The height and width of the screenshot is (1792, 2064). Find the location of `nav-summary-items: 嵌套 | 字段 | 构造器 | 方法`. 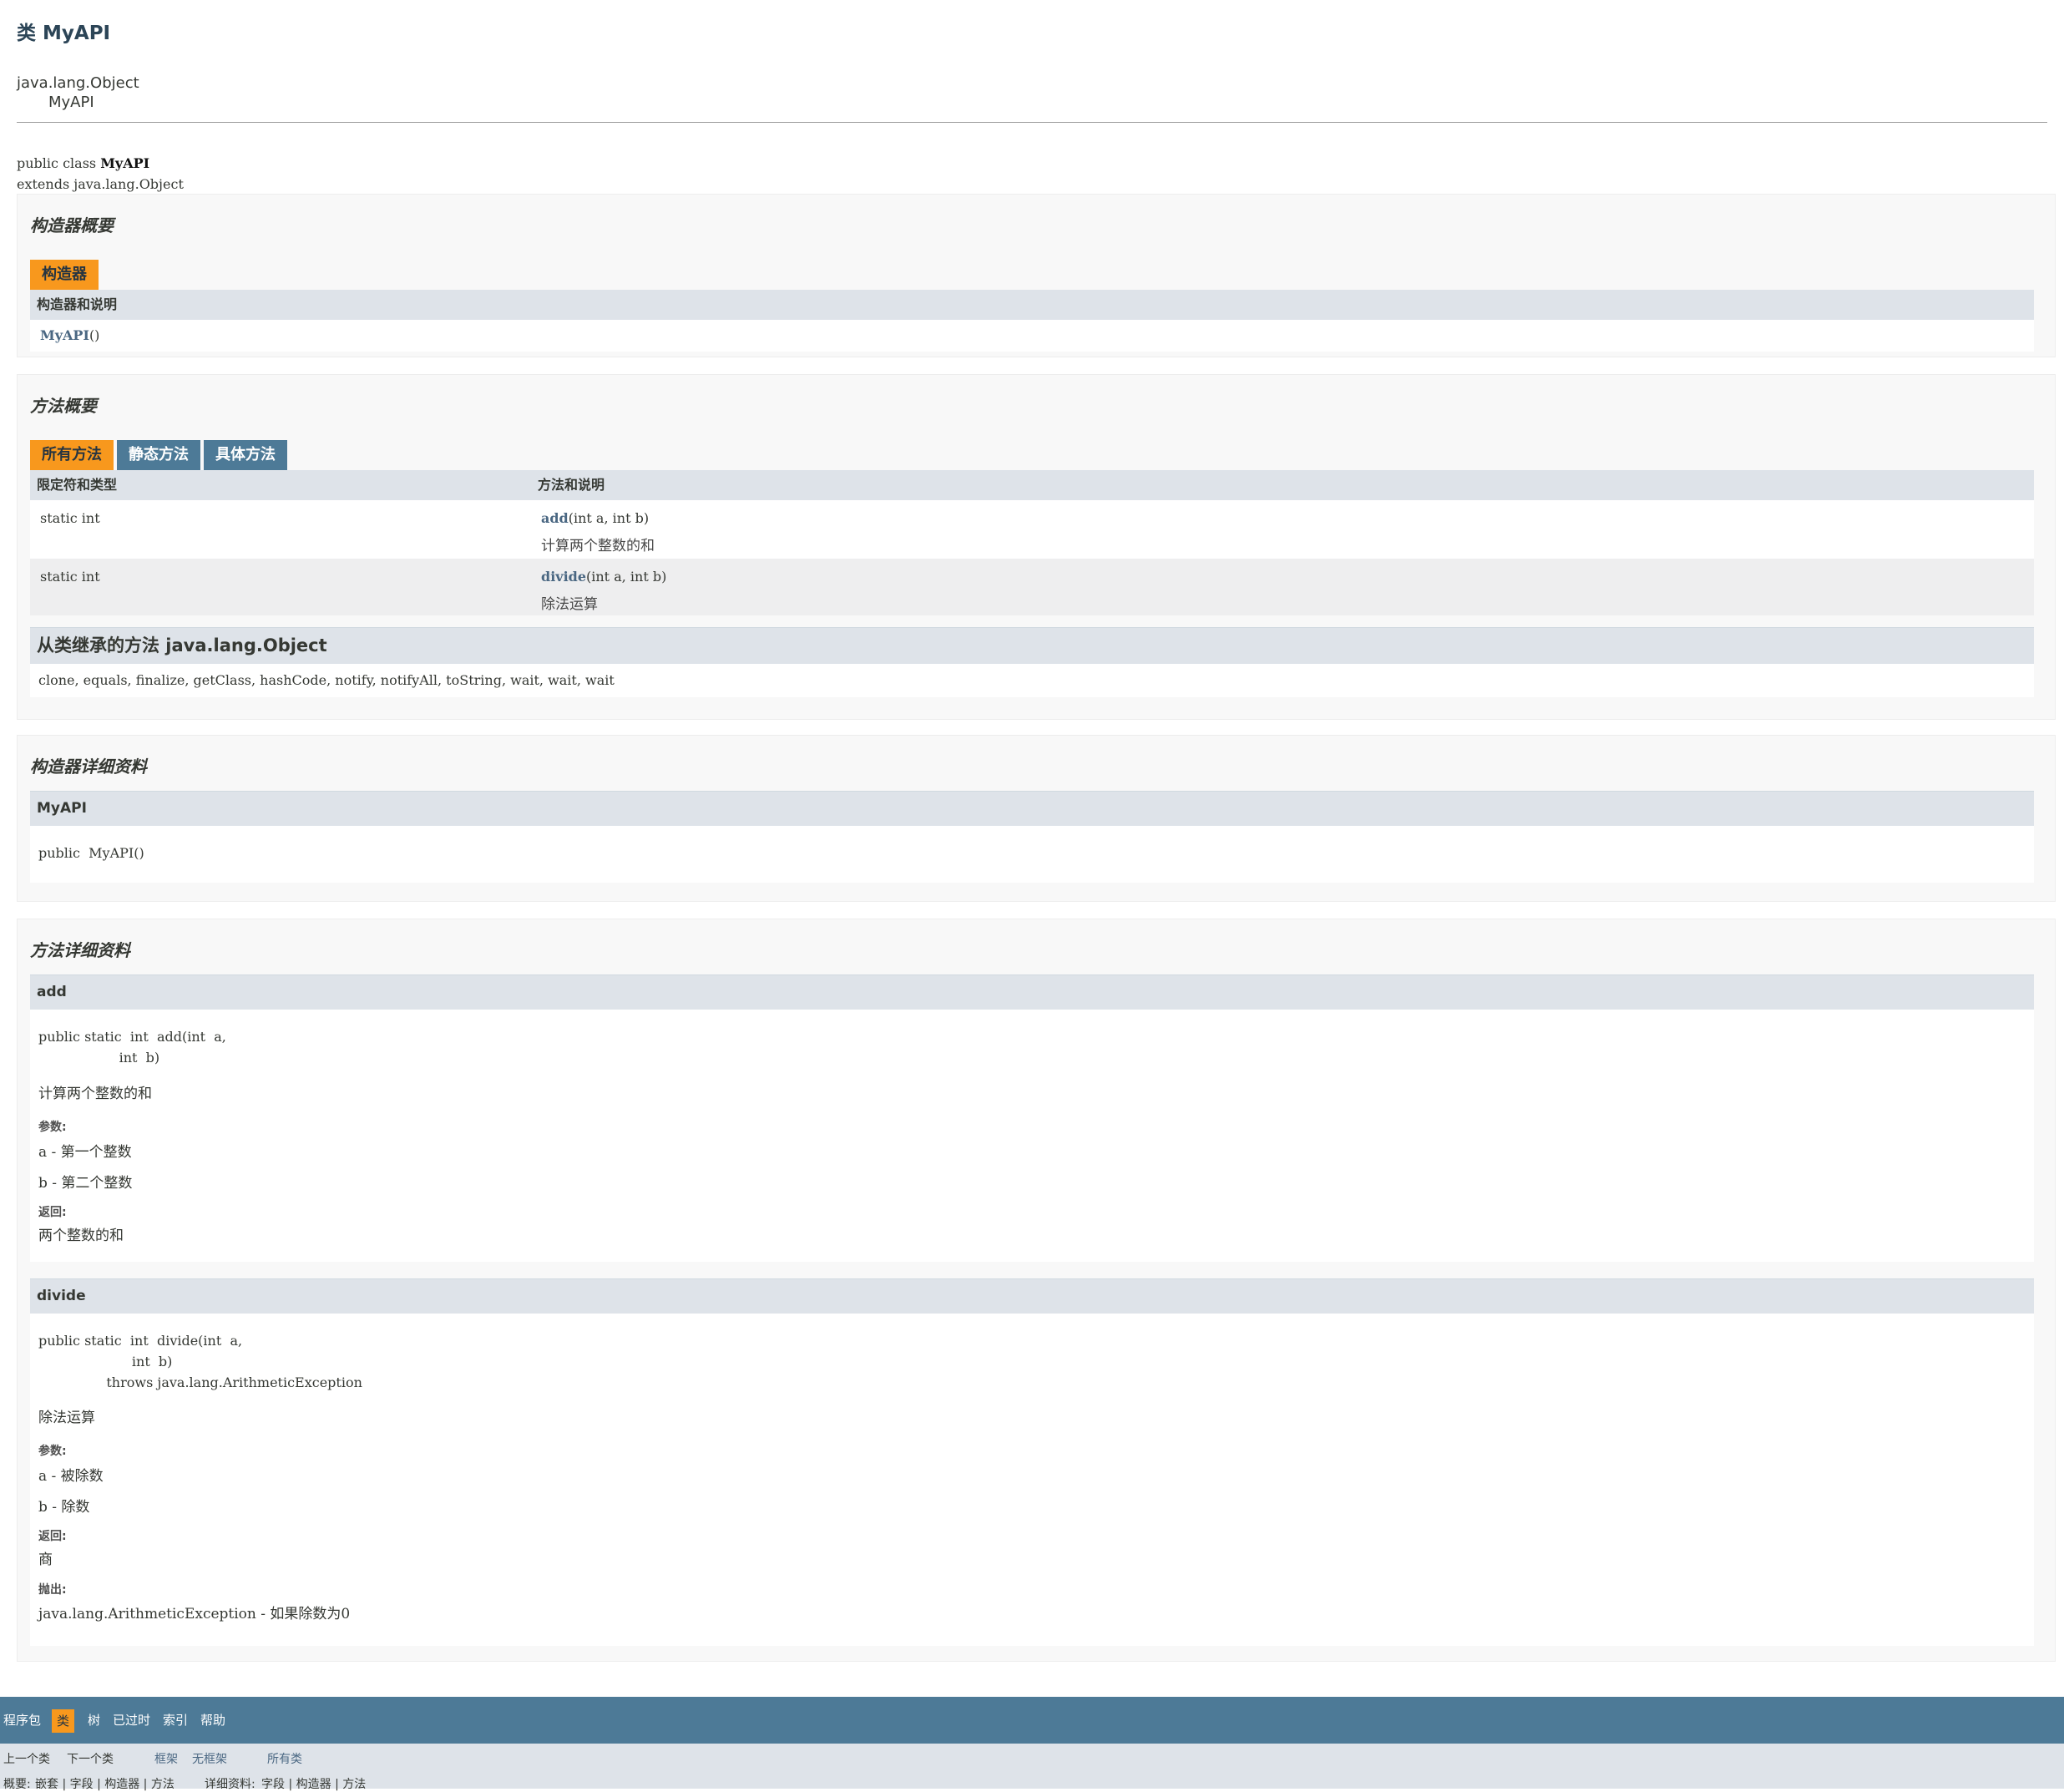

nav-summary-items: 嵌套 | 字段 | 构造器 | 方法 is located at coordinates (105, 1783).